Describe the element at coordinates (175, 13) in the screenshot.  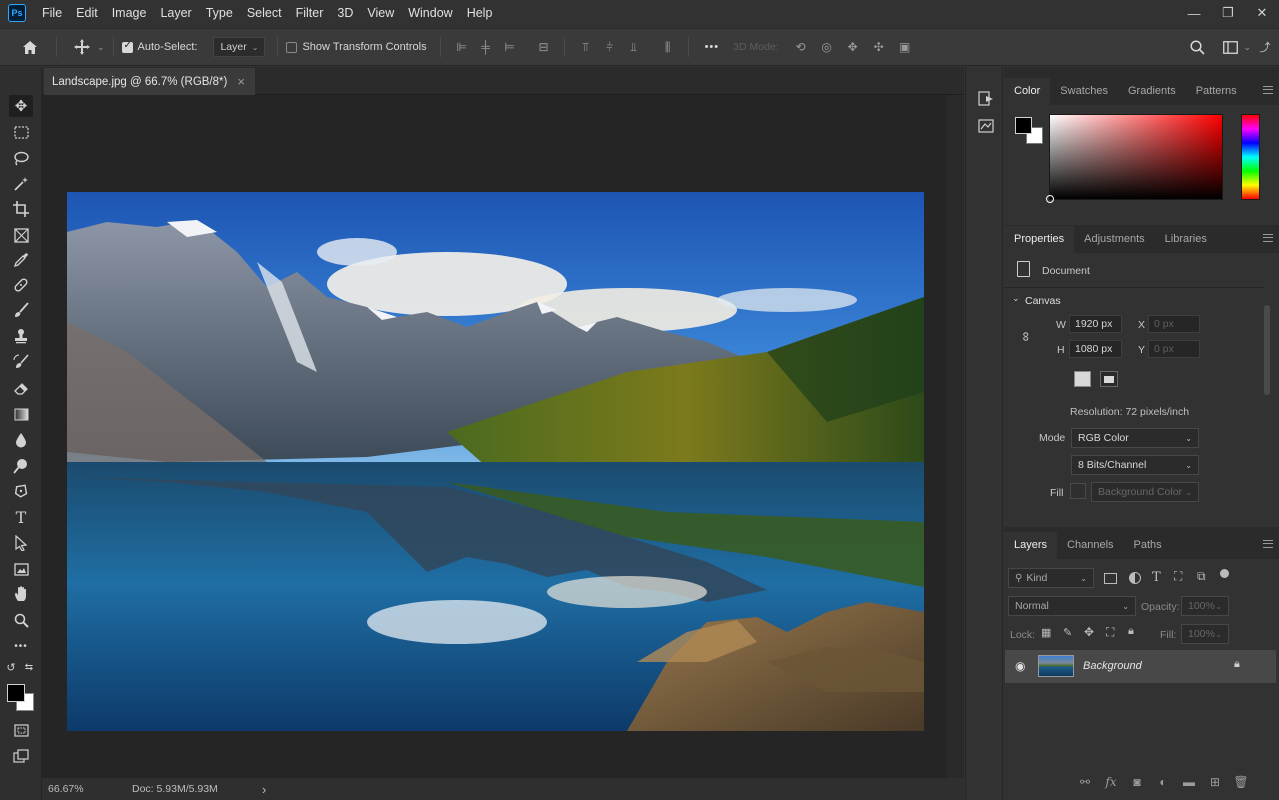
I see `menu-layer: Layer` at that location.